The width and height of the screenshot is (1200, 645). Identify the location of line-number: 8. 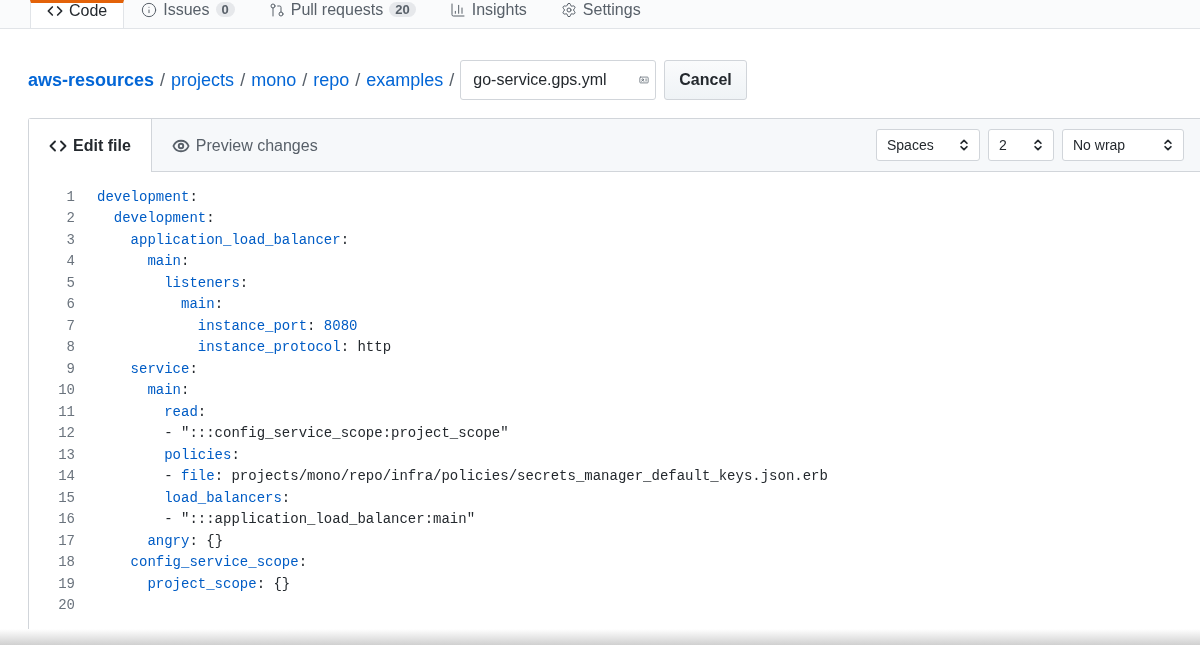
(70, 347).